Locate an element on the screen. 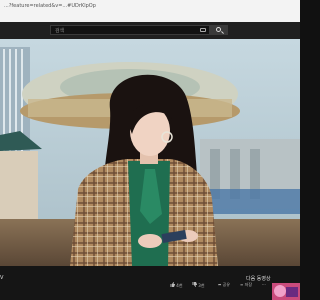 The image size is (320, 300). next-video-label: 다음 동영상 is located at coordinates (258, 279).